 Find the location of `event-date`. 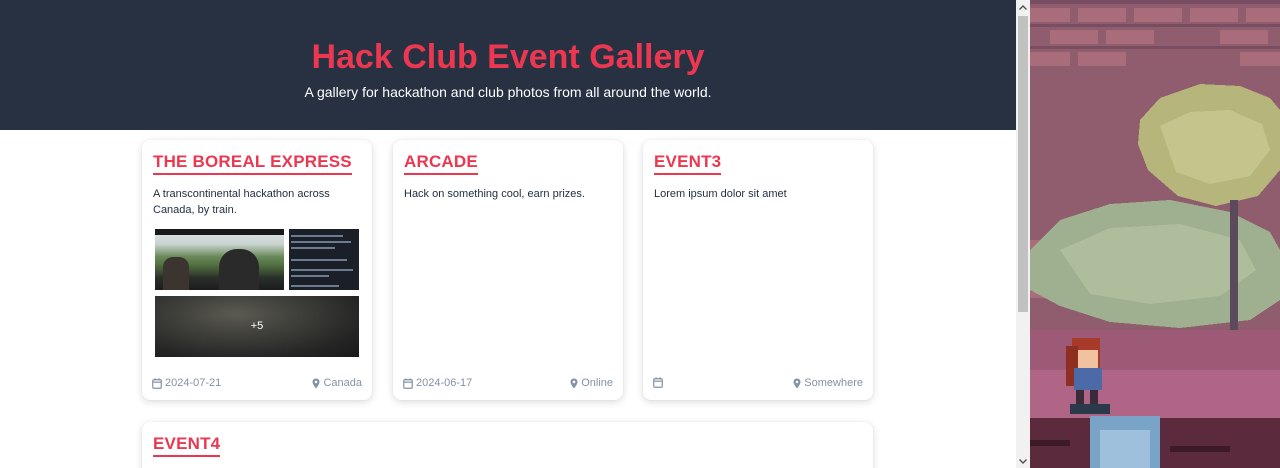

event-date is located at coordinates (659, 382).